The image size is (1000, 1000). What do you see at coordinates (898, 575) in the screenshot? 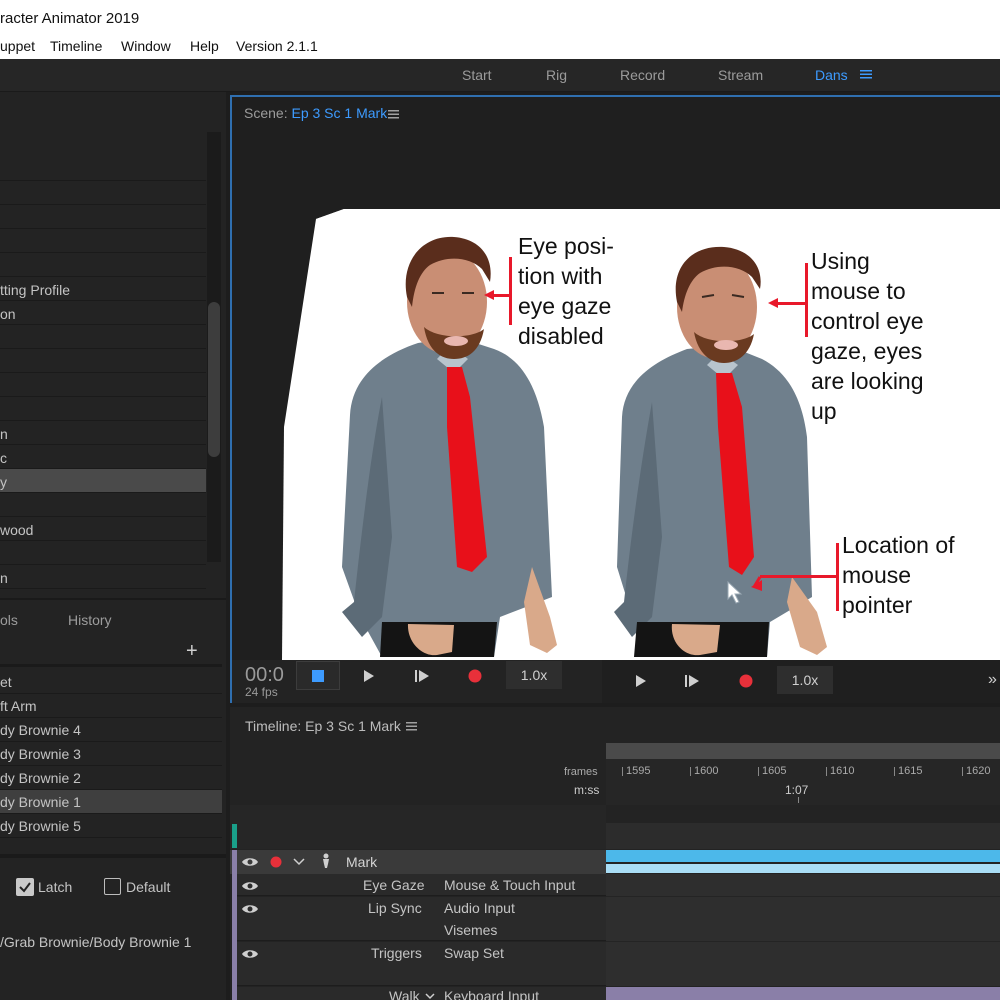
I see `annotation-mouse-pointer: Location of mouse pointer` at bounding box center [898, 575].